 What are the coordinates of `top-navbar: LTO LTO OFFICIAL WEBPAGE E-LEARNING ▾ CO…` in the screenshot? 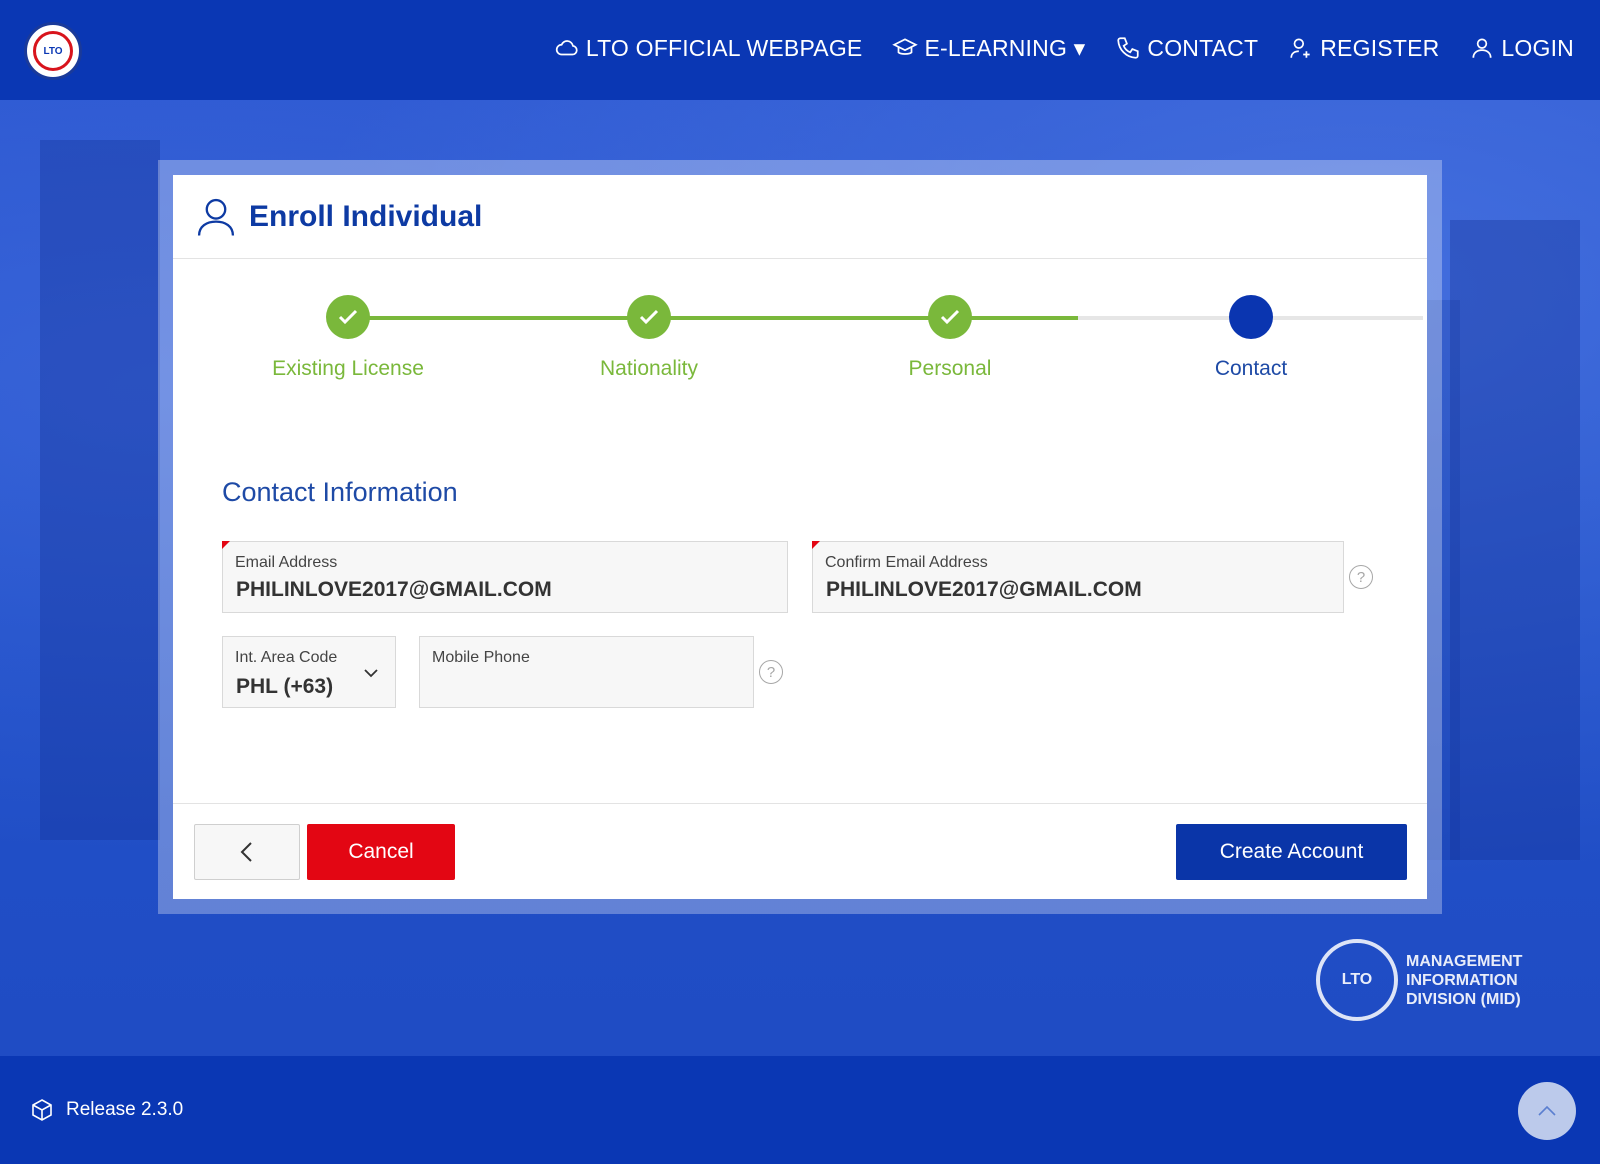 It's located at (800, 50).